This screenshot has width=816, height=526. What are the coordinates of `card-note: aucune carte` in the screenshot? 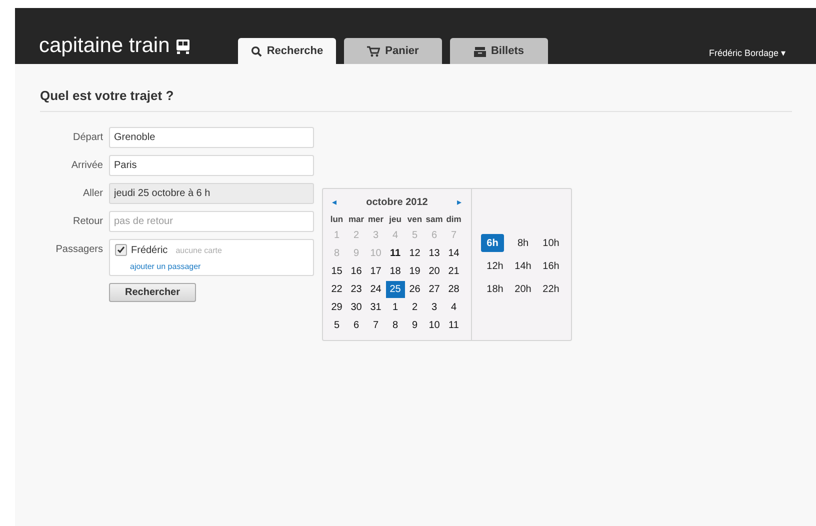 It's located at (199, 250).